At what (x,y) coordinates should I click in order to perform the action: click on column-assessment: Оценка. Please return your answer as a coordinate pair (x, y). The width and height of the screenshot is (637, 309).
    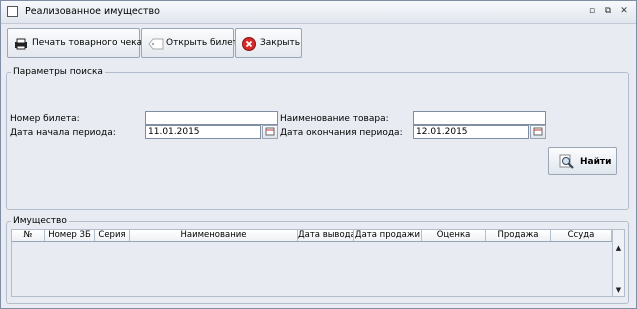
    Looking at the image, I should click on (454, 235).